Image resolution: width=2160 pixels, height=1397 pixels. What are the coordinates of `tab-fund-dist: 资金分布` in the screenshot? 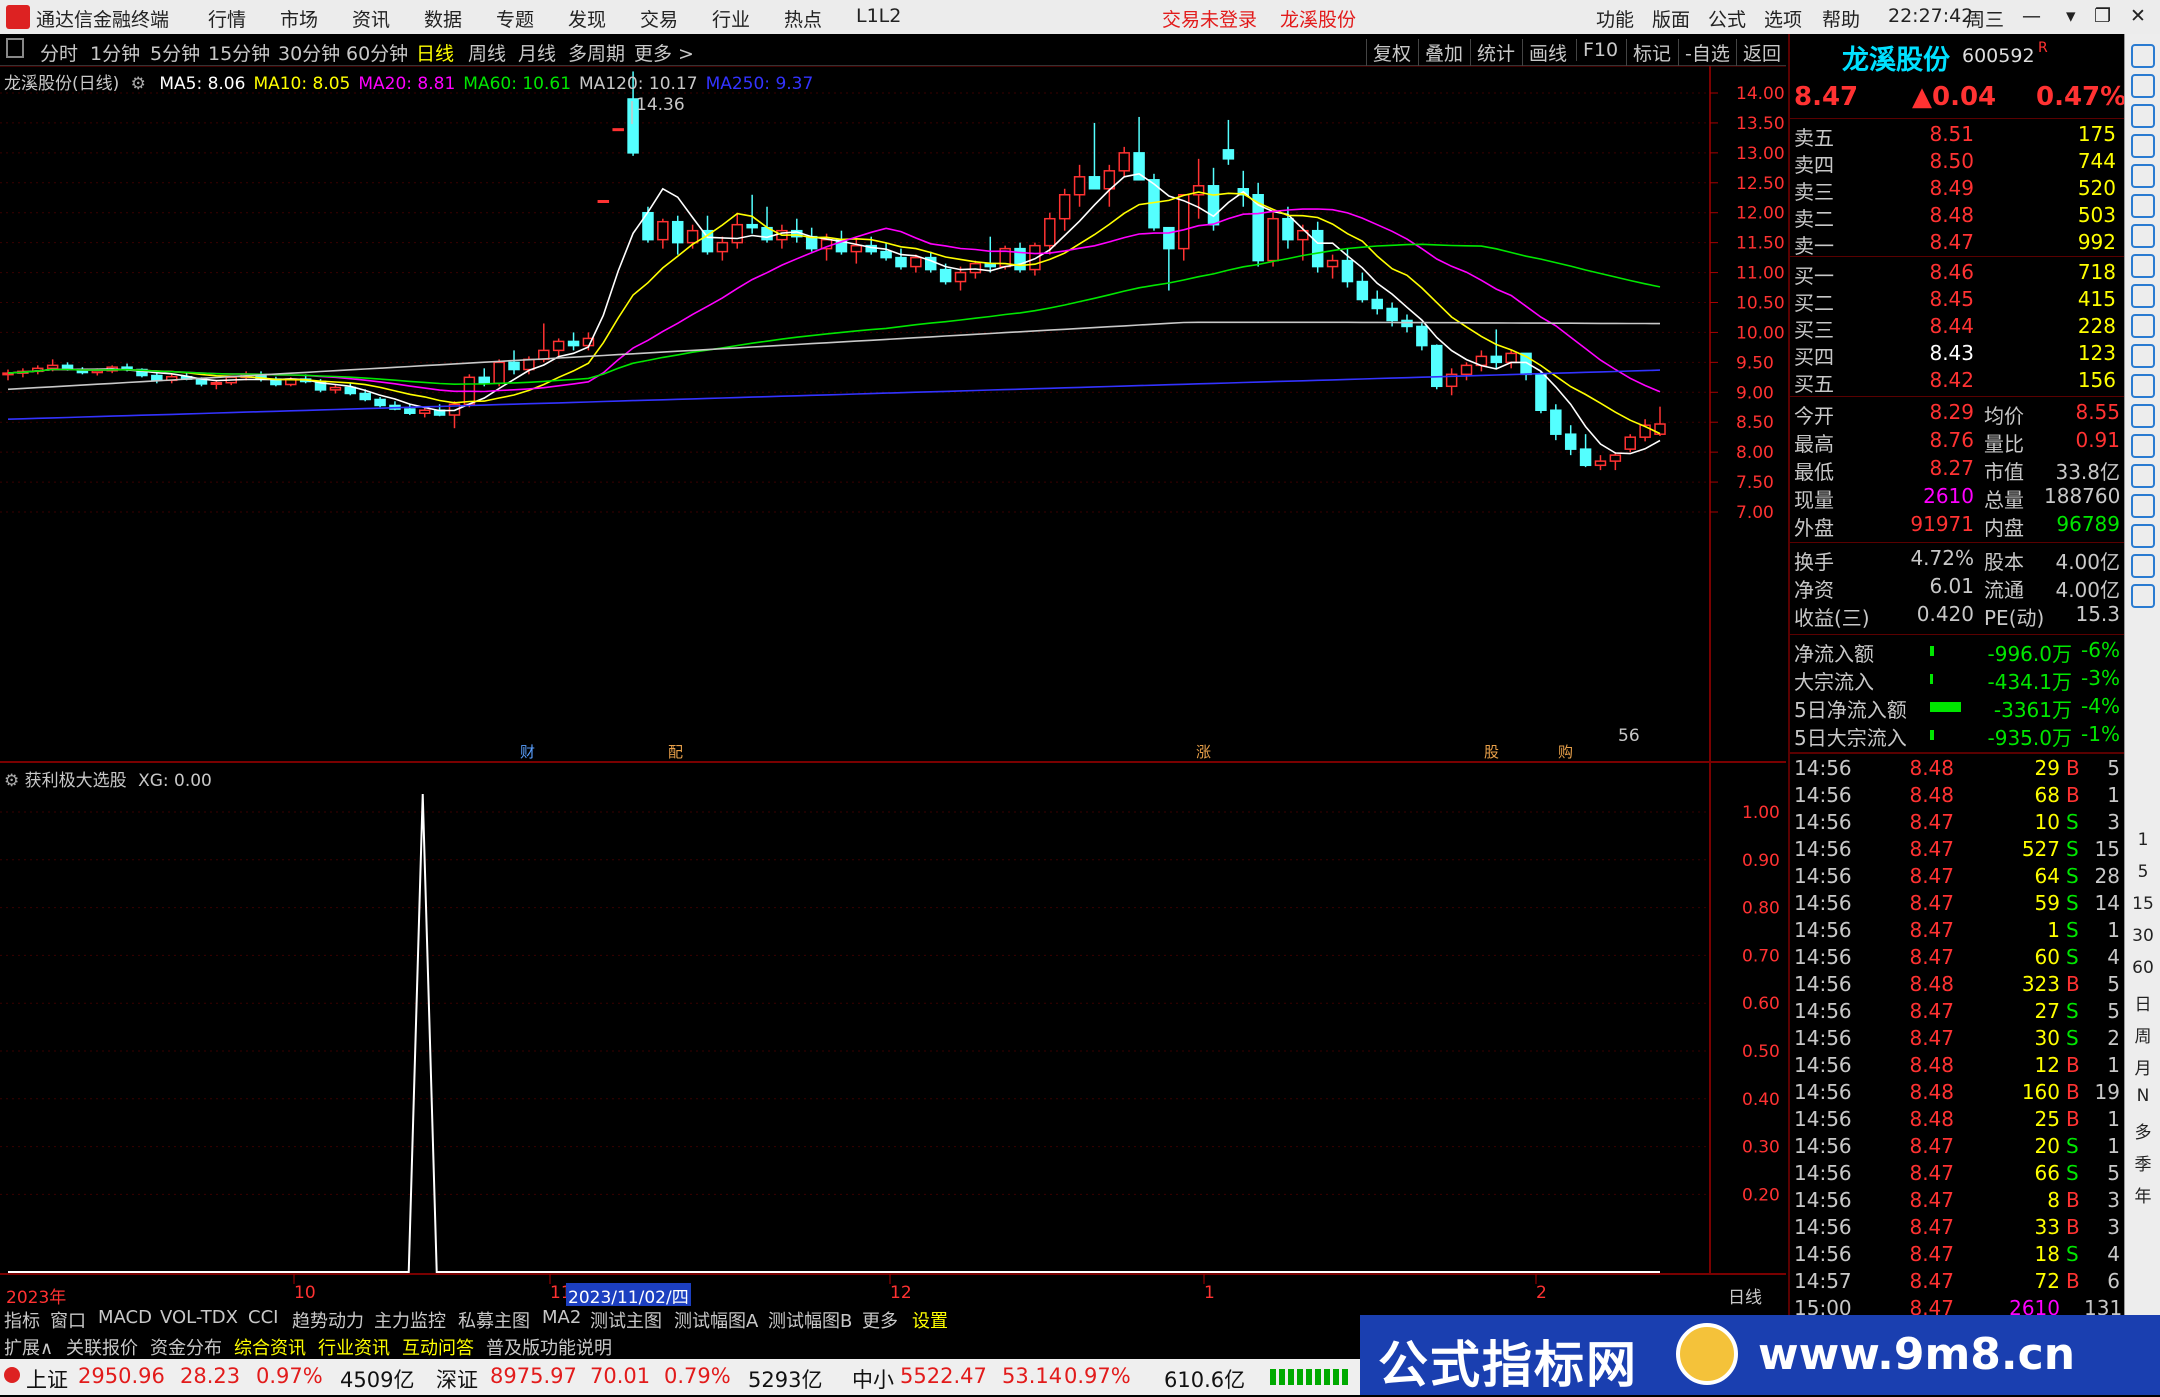 It's located at (186, 1347).